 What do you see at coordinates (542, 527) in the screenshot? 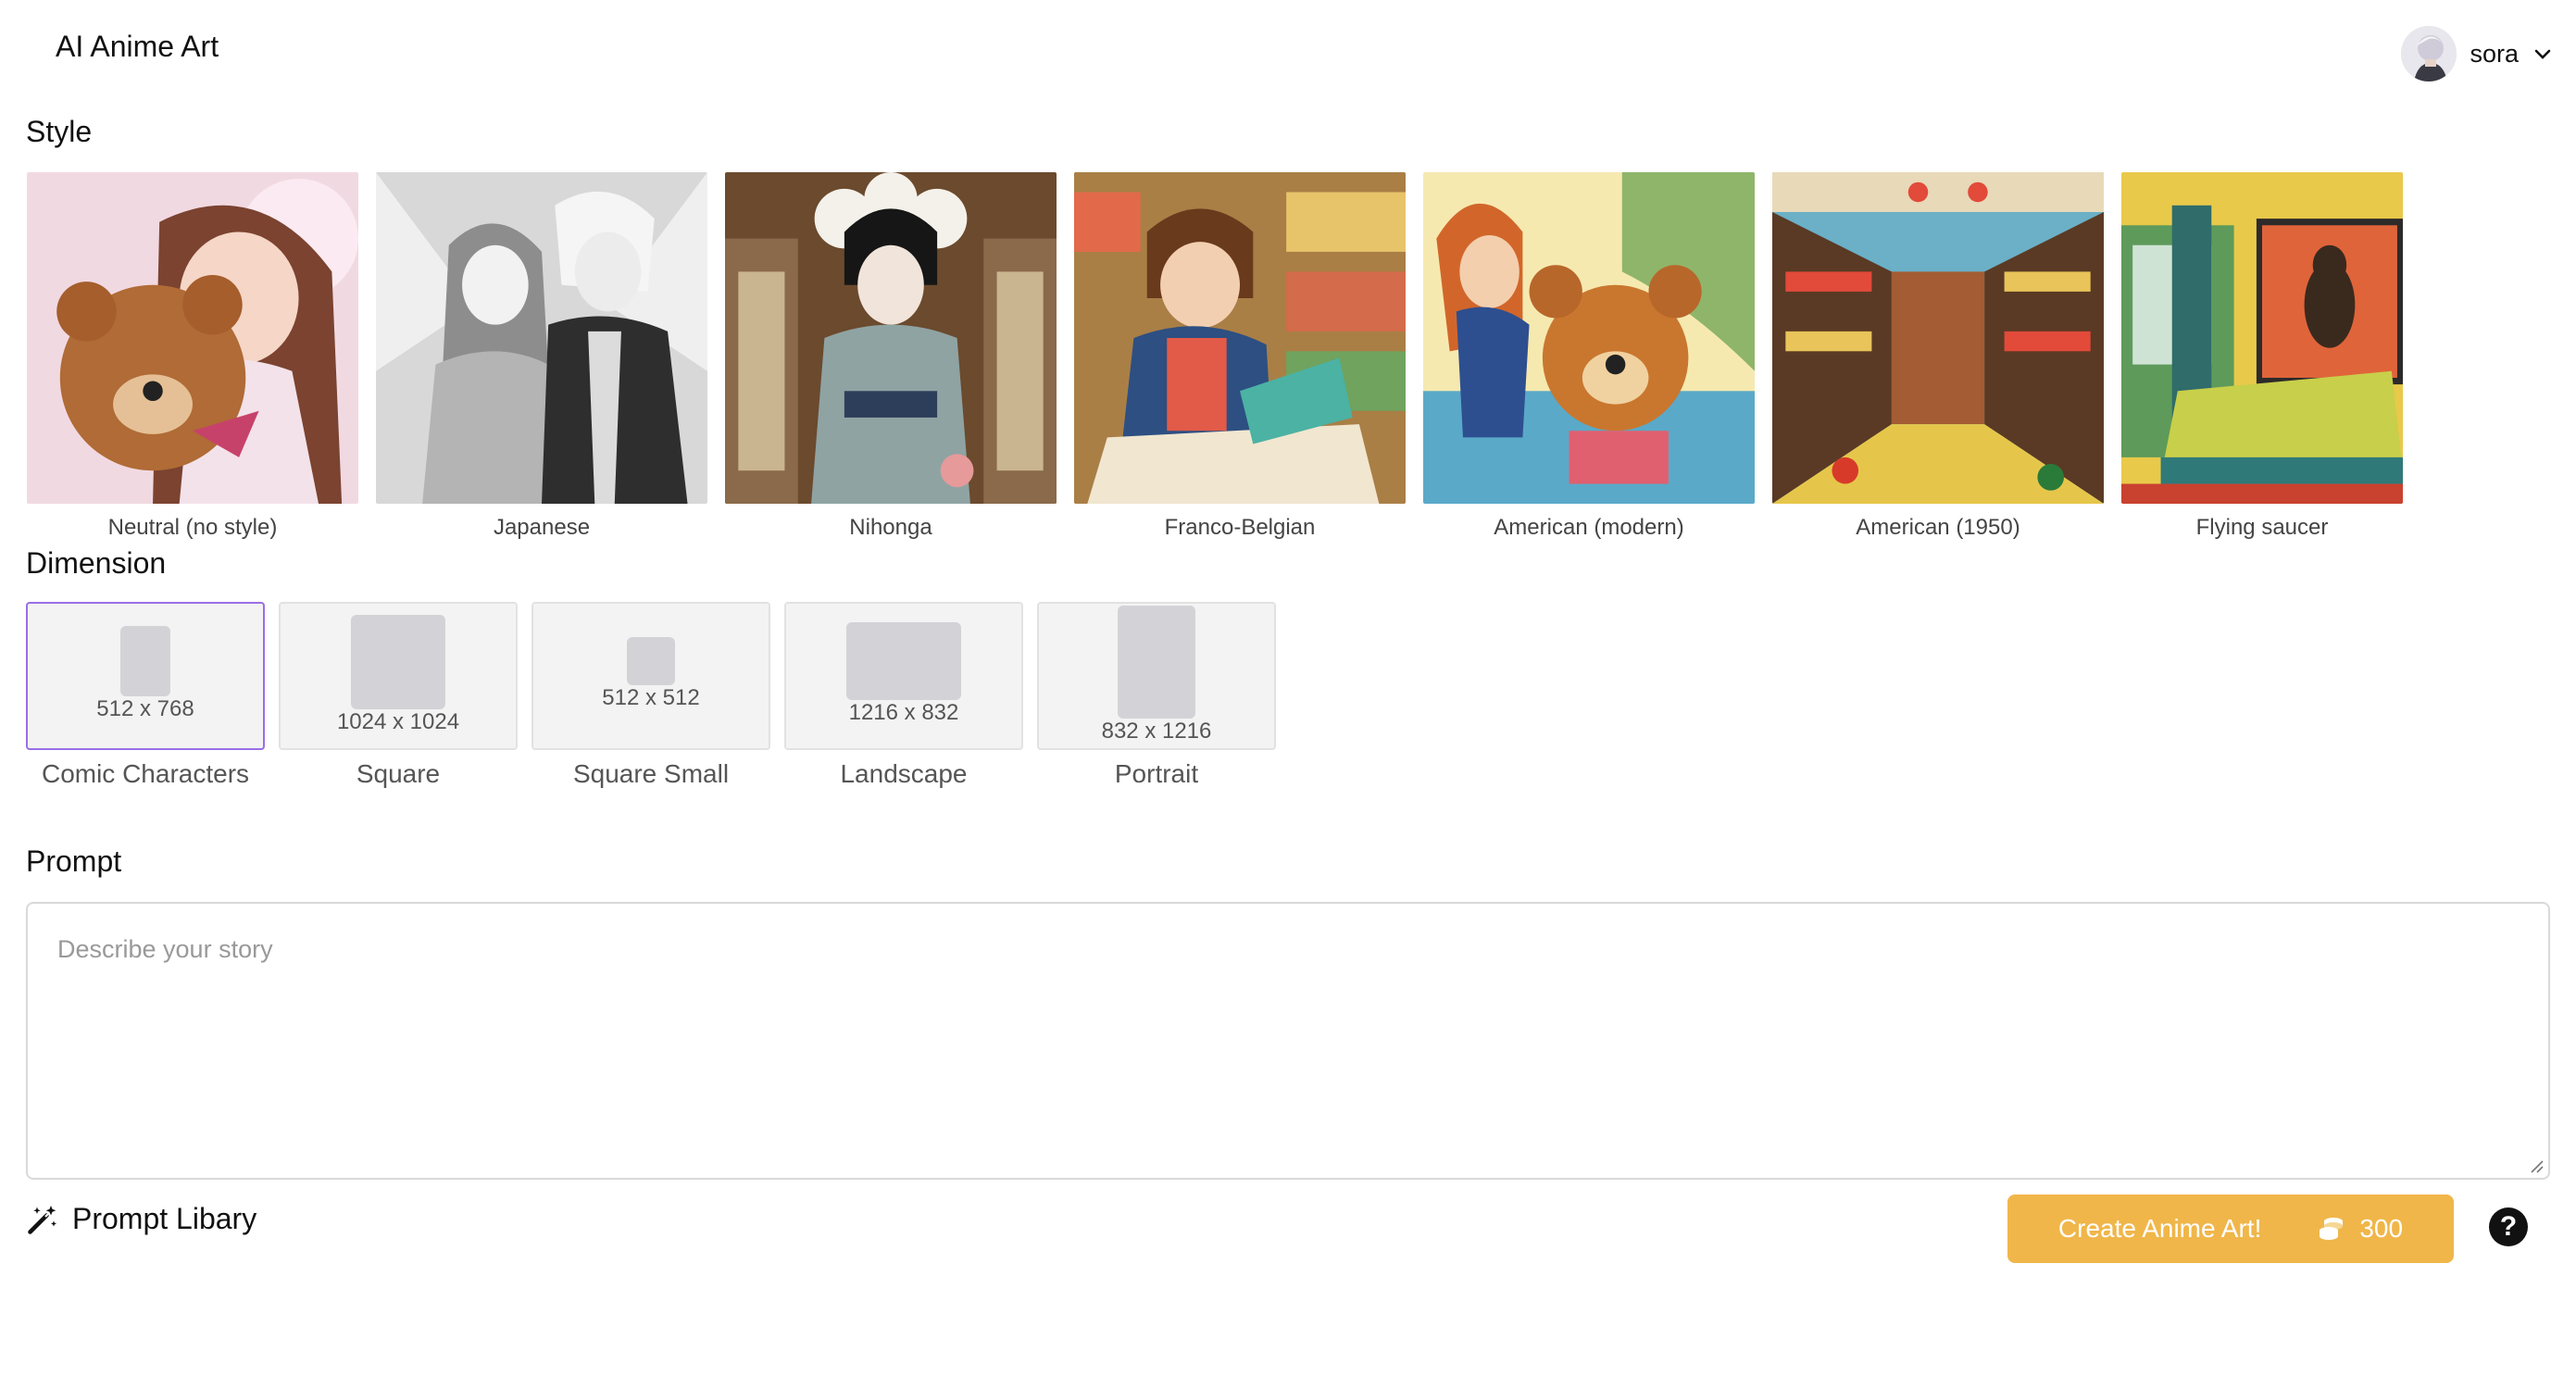
I see `style-label: Japanese` at bounding box center [542, 527].